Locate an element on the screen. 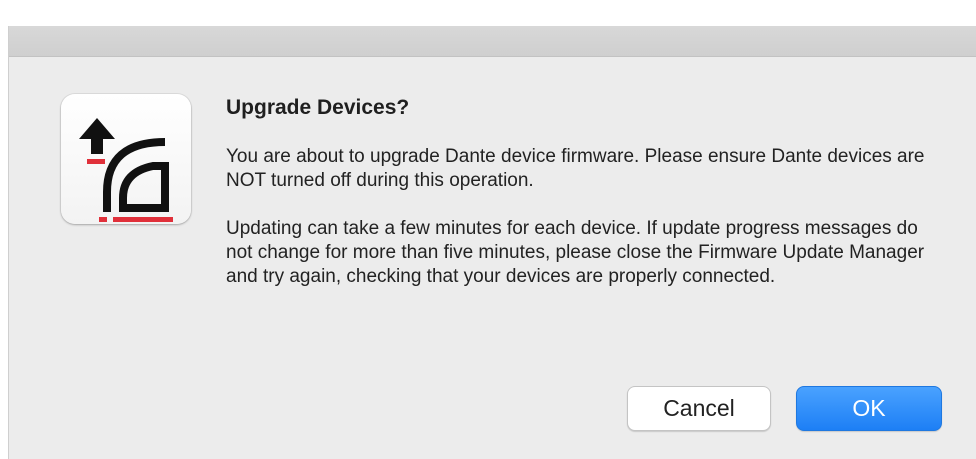  dialog-title: Upgrade Devices? is located at coordinates (318, 107).